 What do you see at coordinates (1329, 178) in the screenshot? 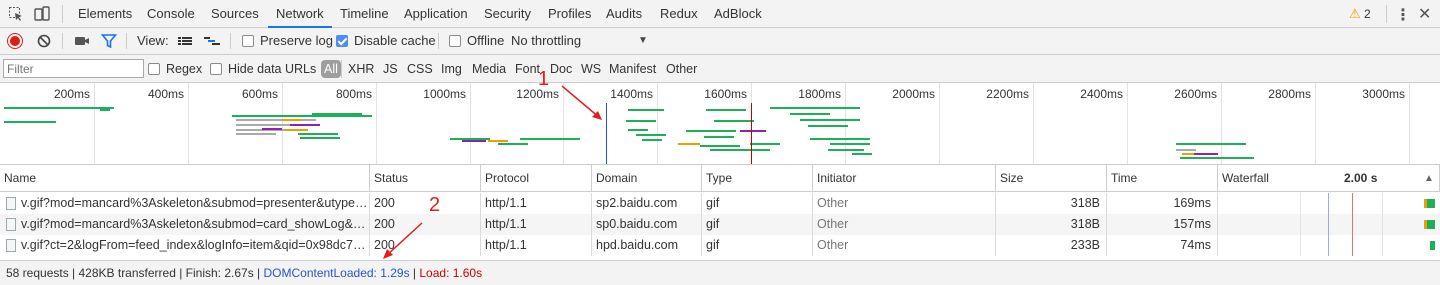
I see `column-header-waterfall: Waterfall` at bounding box center [1329, 178].